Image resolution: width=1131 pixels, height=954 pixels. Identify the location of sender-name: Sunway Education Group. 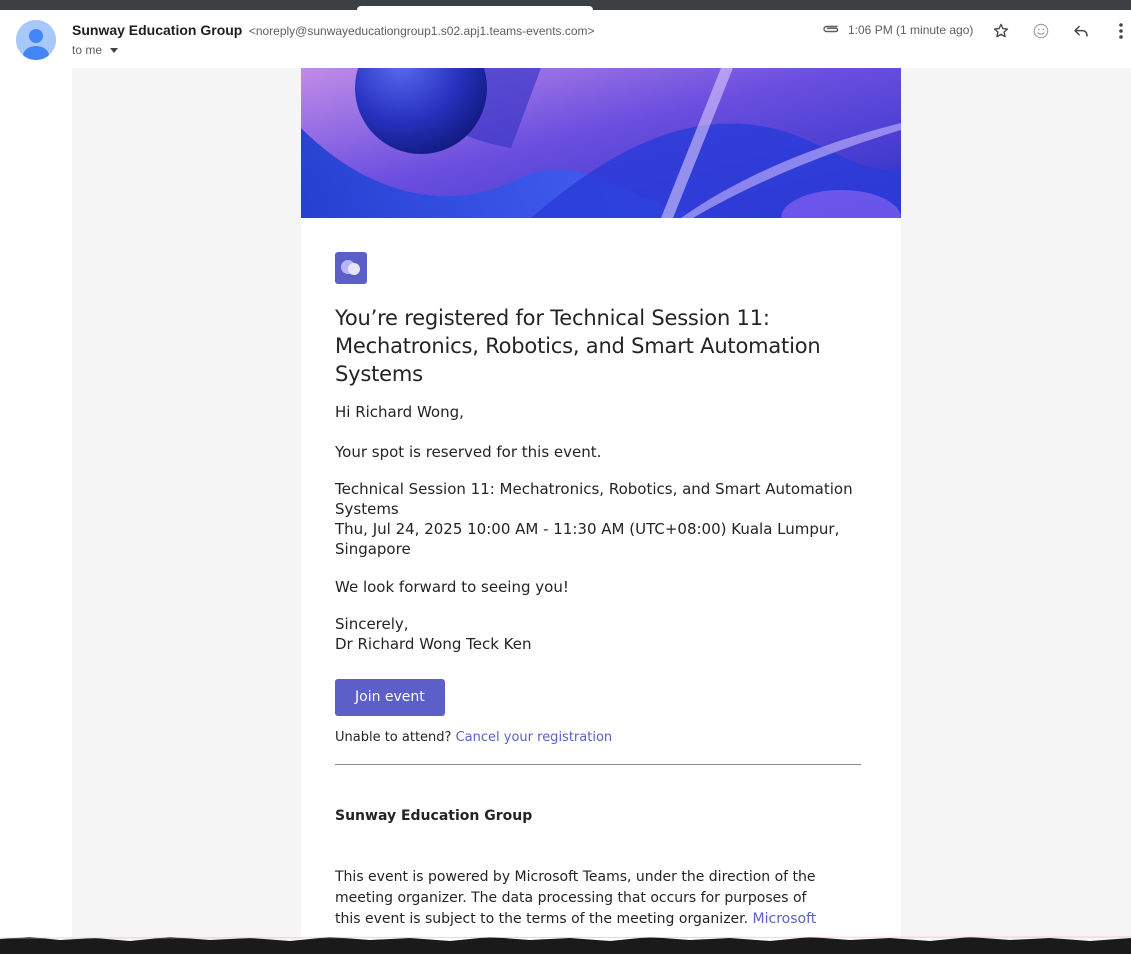
(157, 30).